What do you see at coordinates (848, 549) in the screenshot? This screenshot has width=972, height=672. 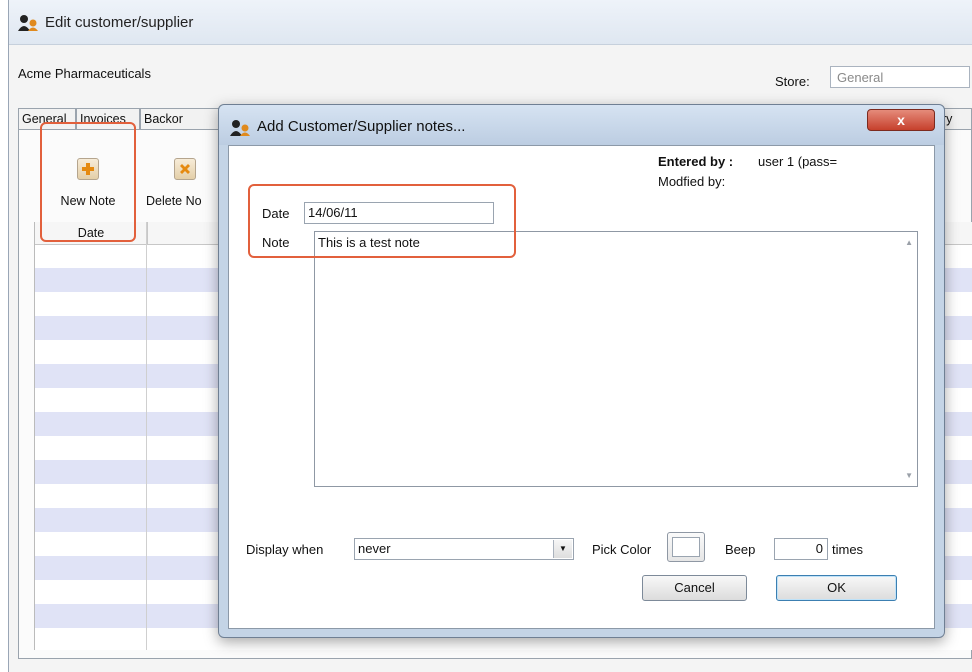 I see `times-label: times` at bounding box center [848, 549].